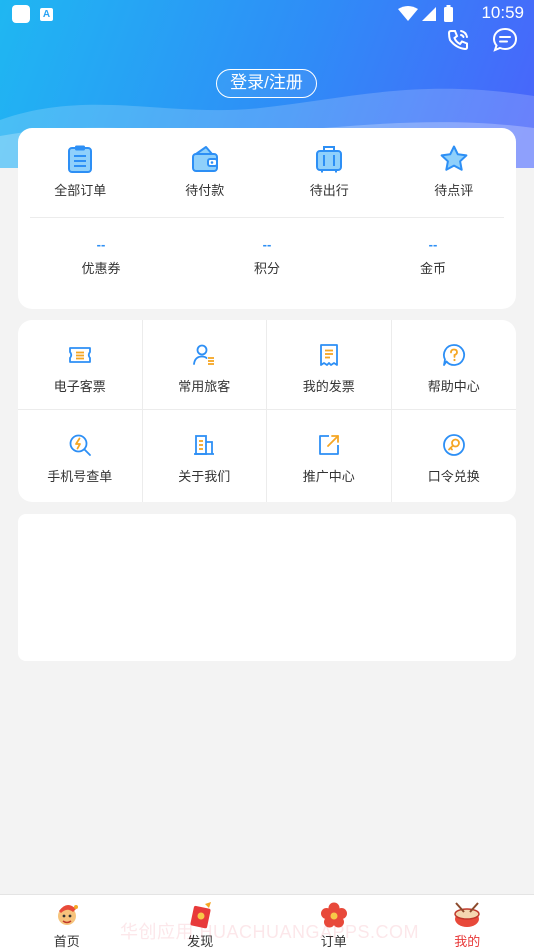 The height and width of the screenshot is (950, 534). Describe the element at coordinates (432, 268) in the screenshot. I see `coins-label: 金币` at that location.